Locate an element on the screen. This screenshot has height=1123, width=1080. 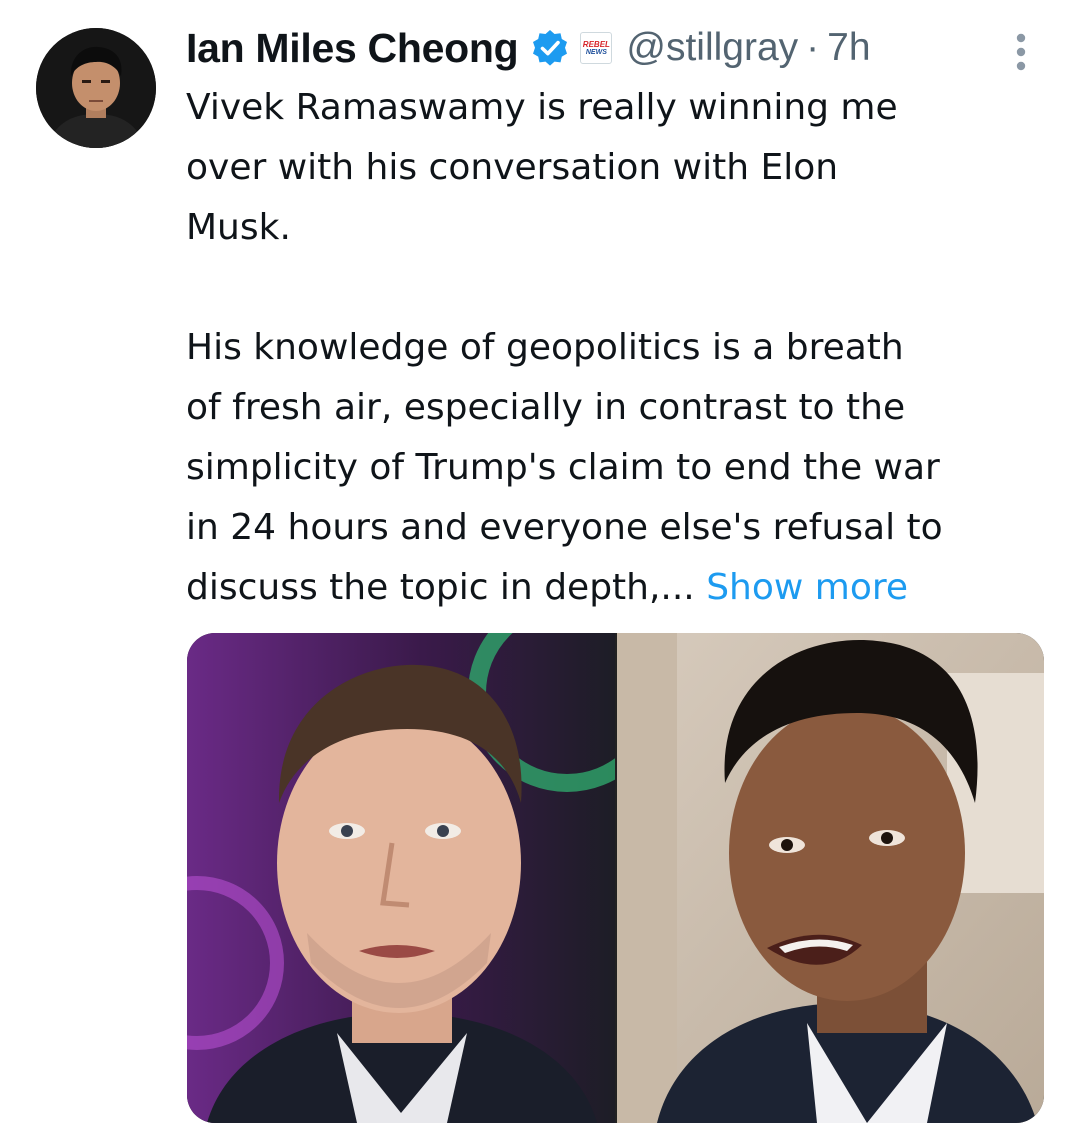
text-line: His knowledge of geopolitics is a breath is located at coordinates (545, 347).